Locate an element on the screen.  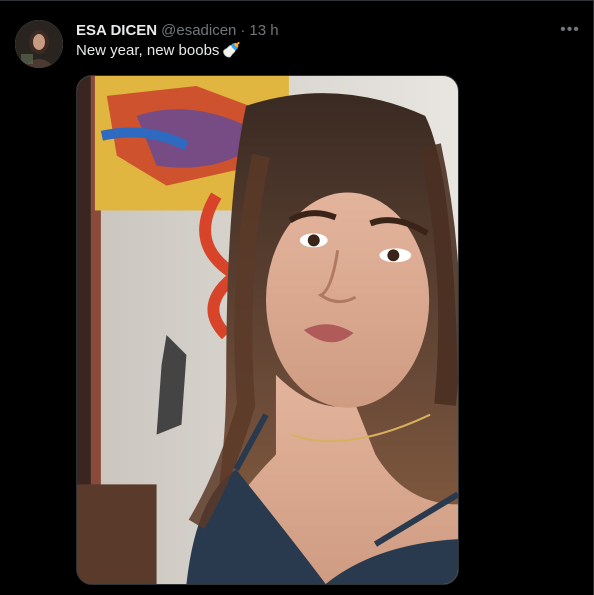
timestamp: 13 h is located at coordinates (263, 31).